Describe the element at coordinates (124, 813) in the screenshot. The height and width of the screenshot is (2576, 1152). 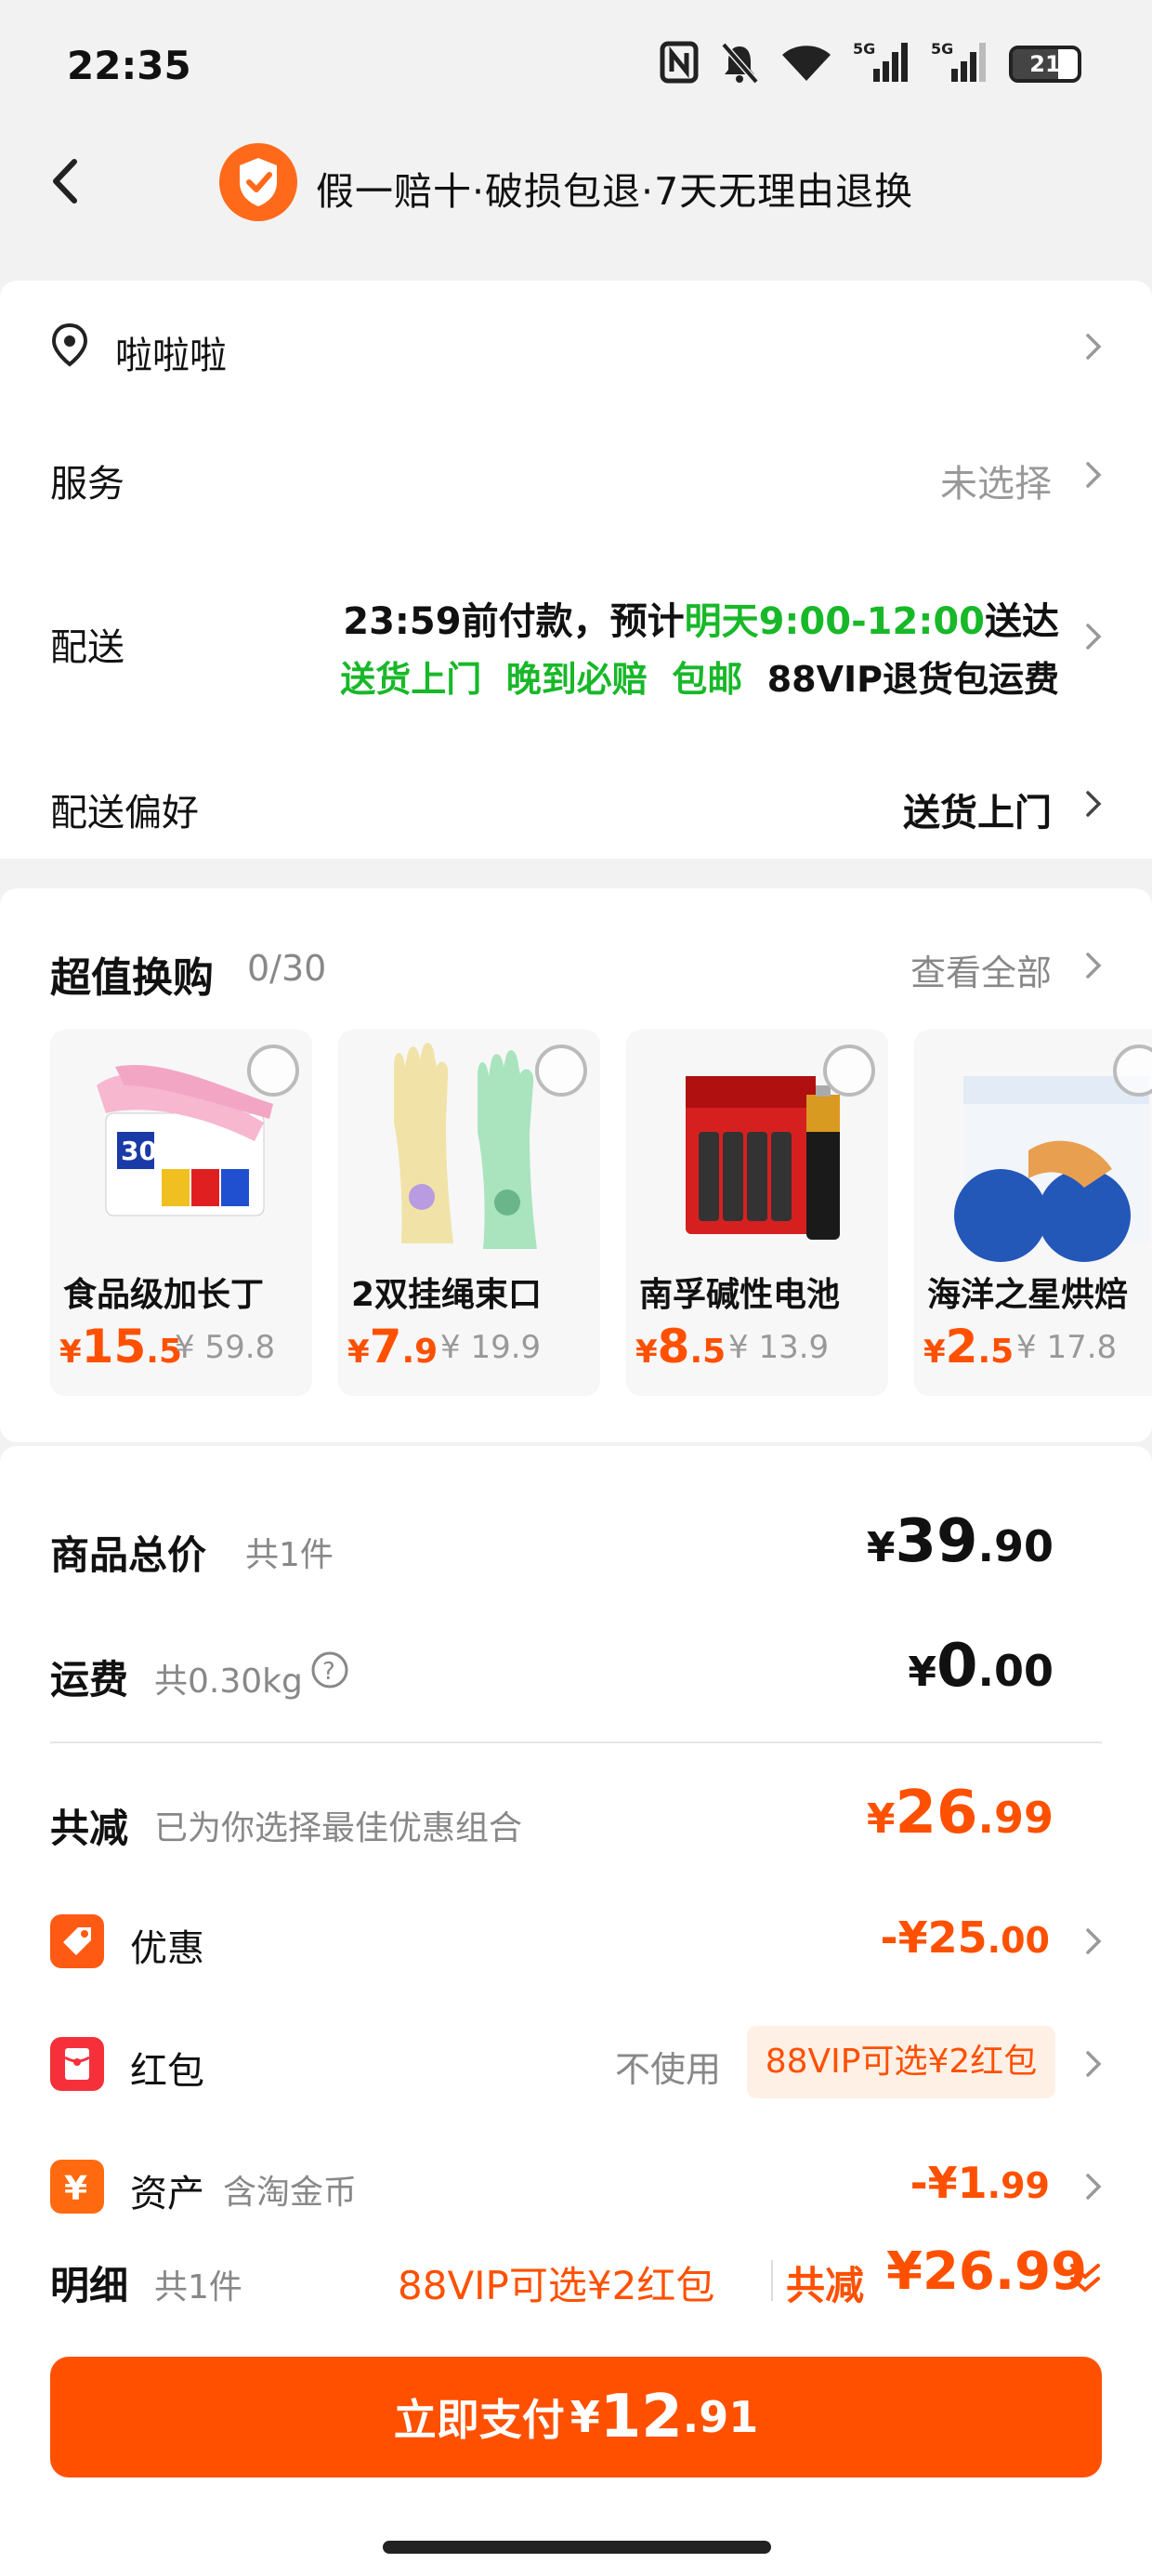
I see `delivery-pref-label: 配送偏好` at that location.